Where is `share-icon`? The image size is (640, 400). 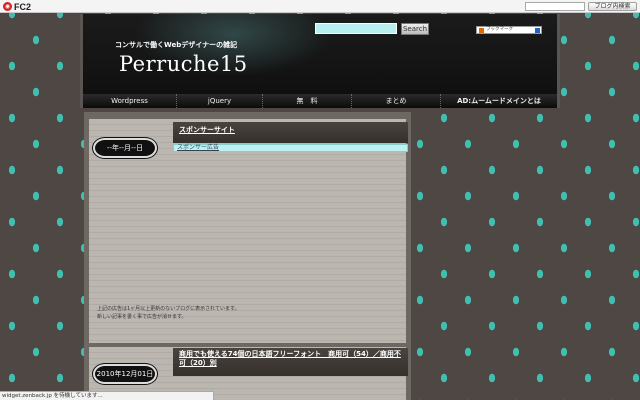 share-icon is located at coordinates (537, 30).